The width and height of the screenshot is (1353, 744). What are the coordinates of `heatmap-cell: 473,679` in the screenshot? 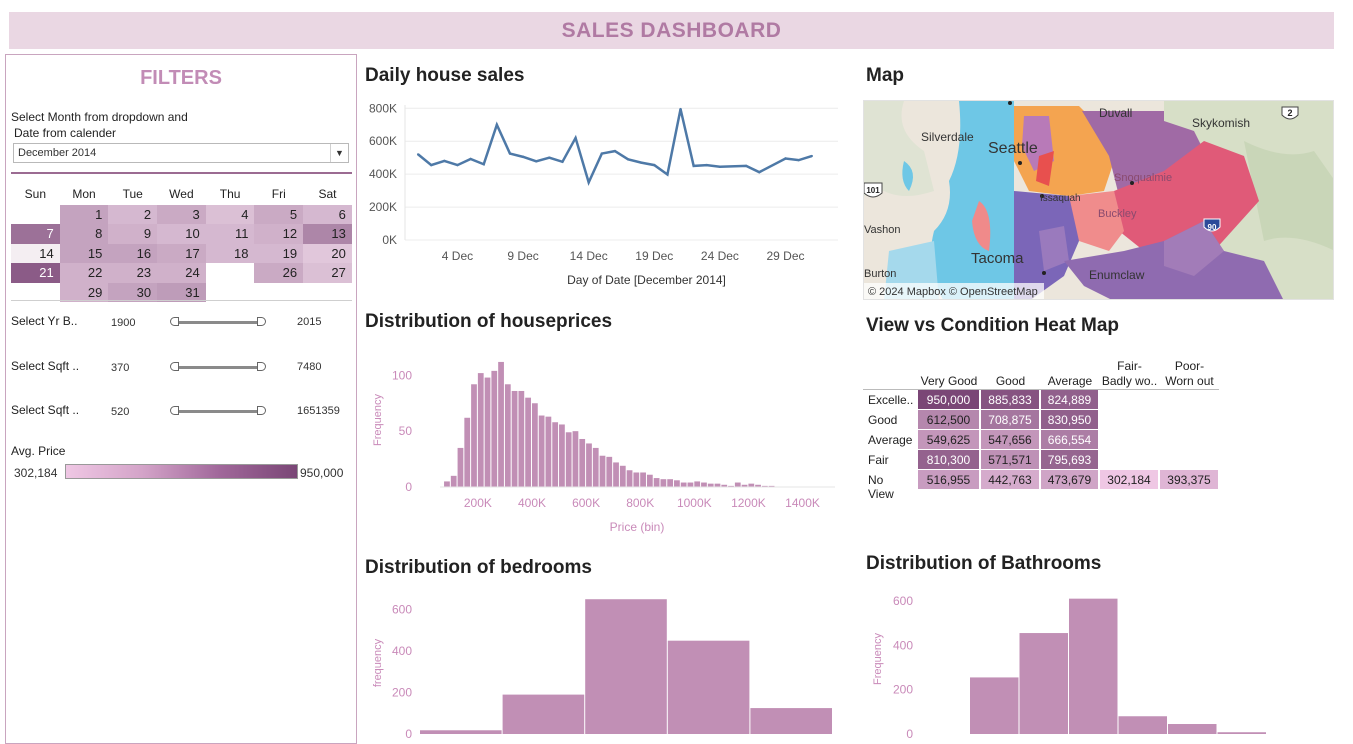 It's located at (1070, 480).